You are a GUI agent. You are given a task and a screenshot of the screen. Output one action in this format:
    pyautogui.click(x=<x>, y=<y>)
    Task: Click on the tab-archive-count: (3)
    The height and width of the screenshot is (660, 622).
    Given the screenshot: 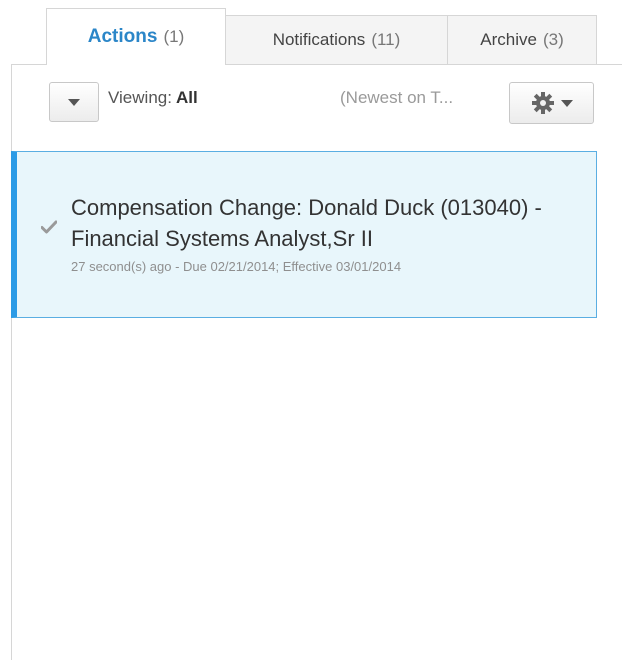 What is the action you would take?
    pyautogui.click(x=553, y=39)
    